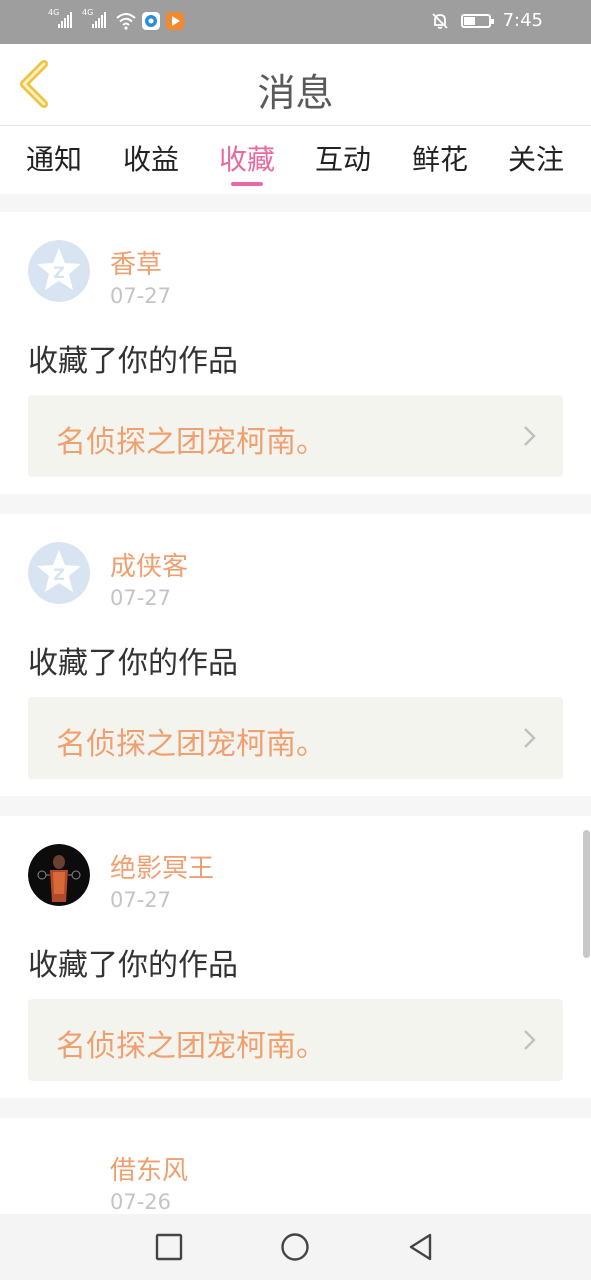  Describe the element at coordinates (54, 158) in the screenshot. I see `tab-notifications: 通知` at that location.